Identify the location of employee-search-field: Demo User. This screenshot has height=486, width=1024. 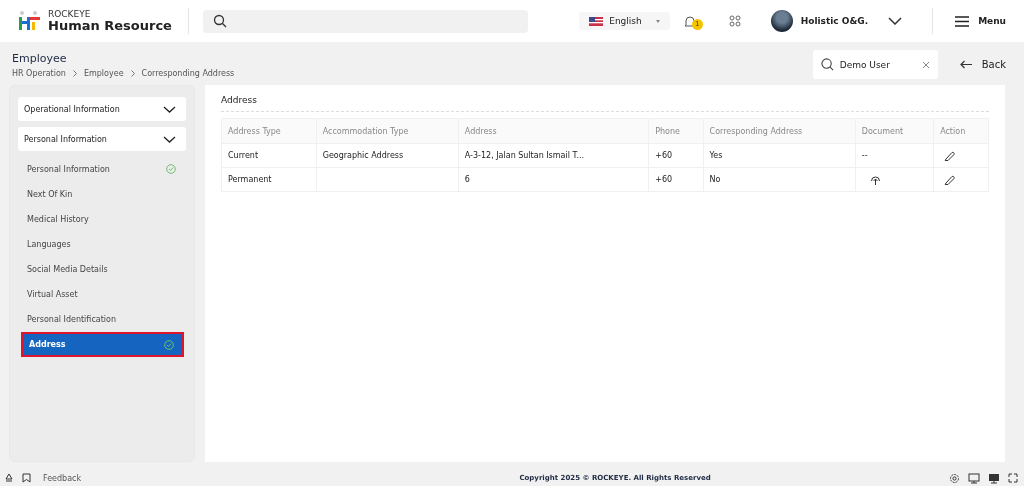
(875, 64).